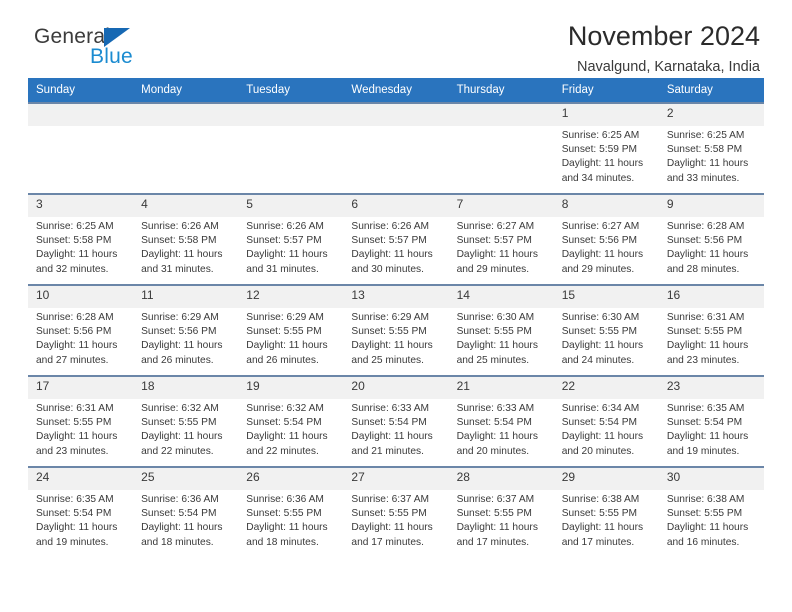 This screenshot has height=612, width=792. I want to click on daylight-text: Daylight: 11 hours and 17 minutes., so click(392, 535).